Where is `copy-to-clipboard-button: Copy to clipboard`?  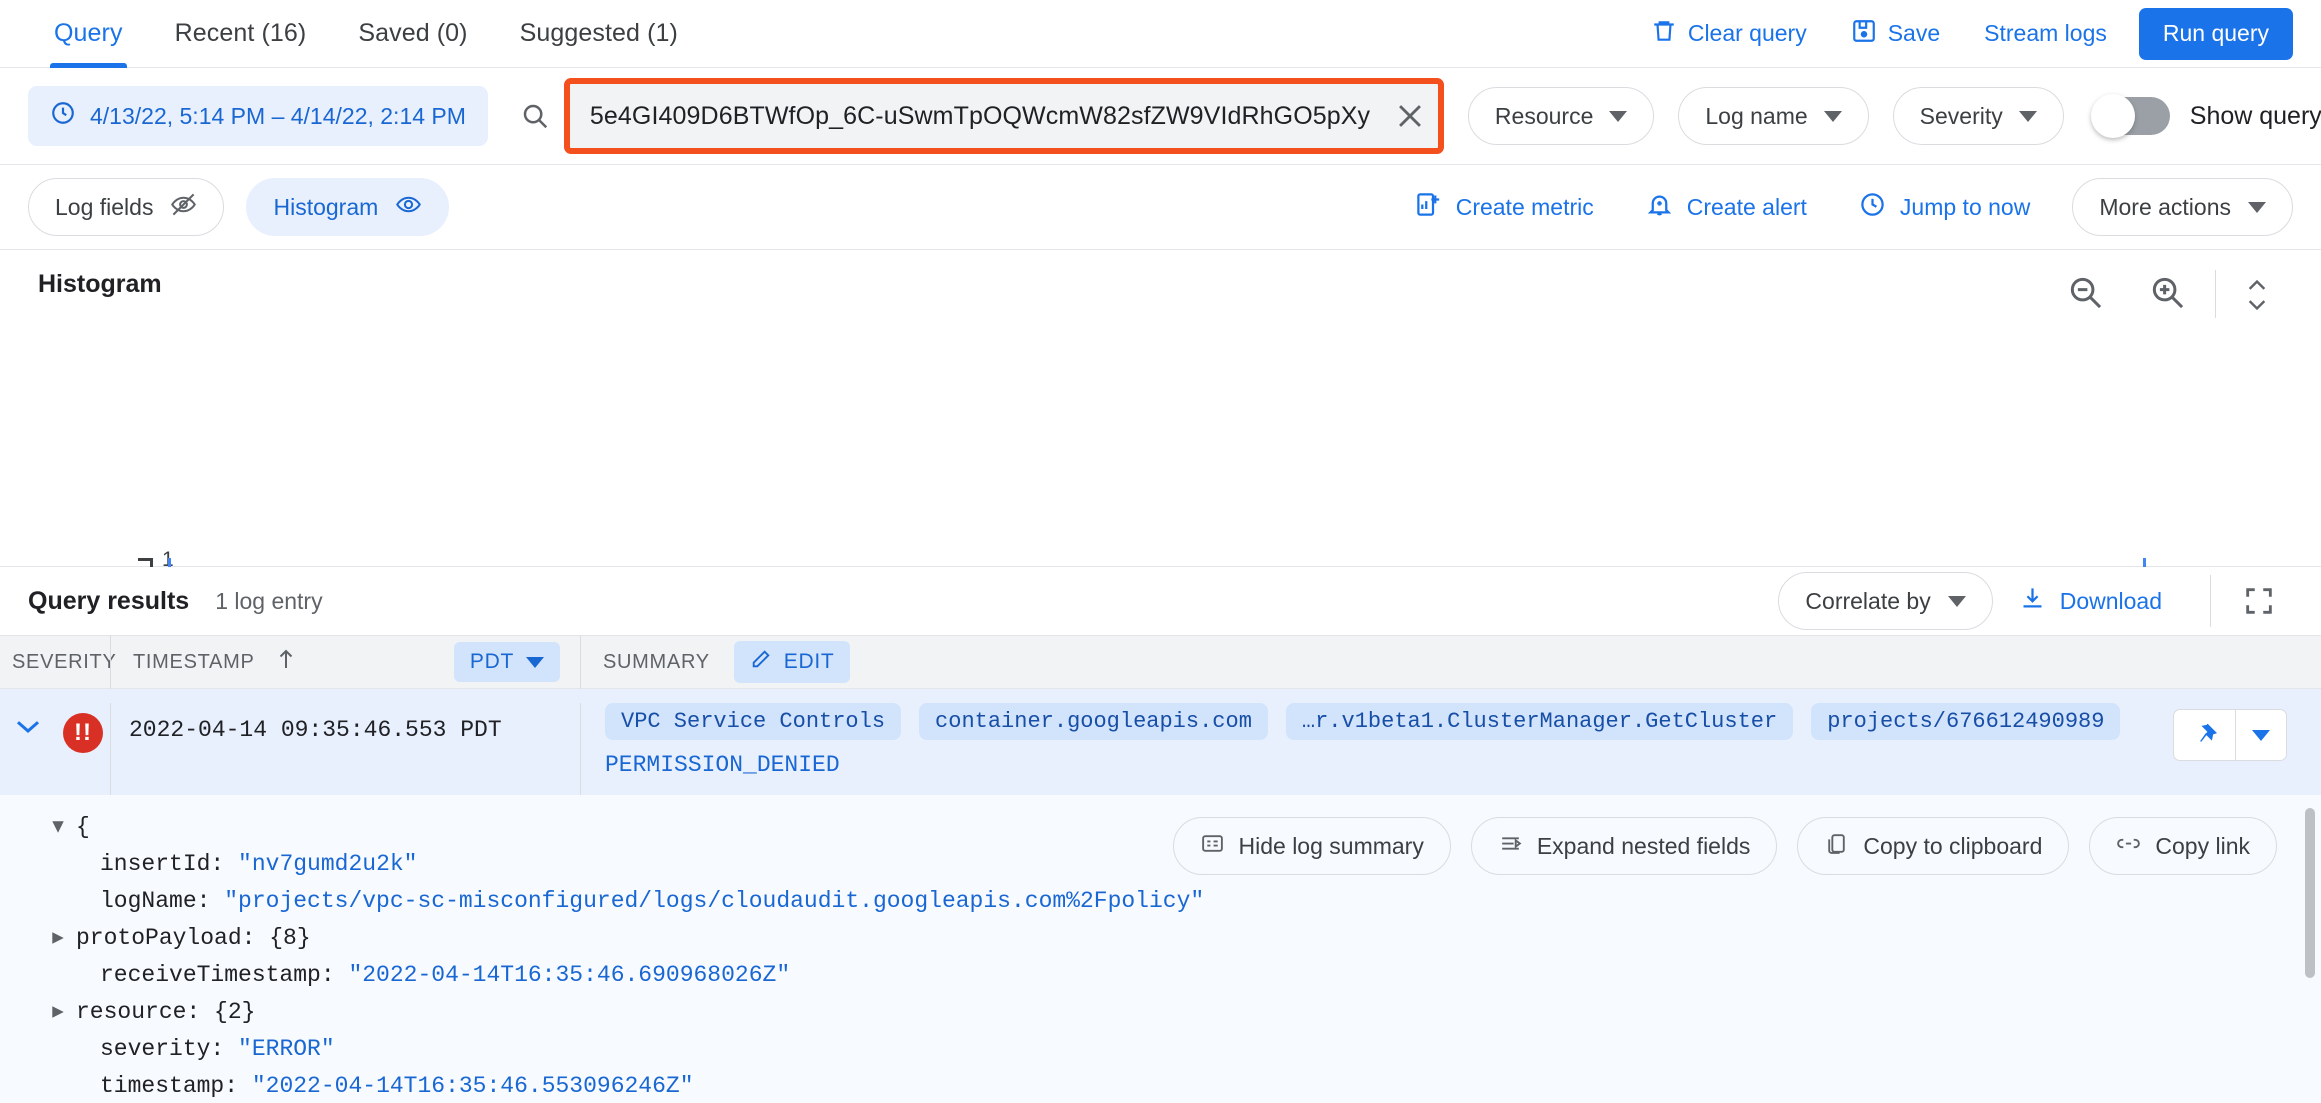 copy-to-clipboard-button: Copy to clipboard is located at coordinates (1933, 846).